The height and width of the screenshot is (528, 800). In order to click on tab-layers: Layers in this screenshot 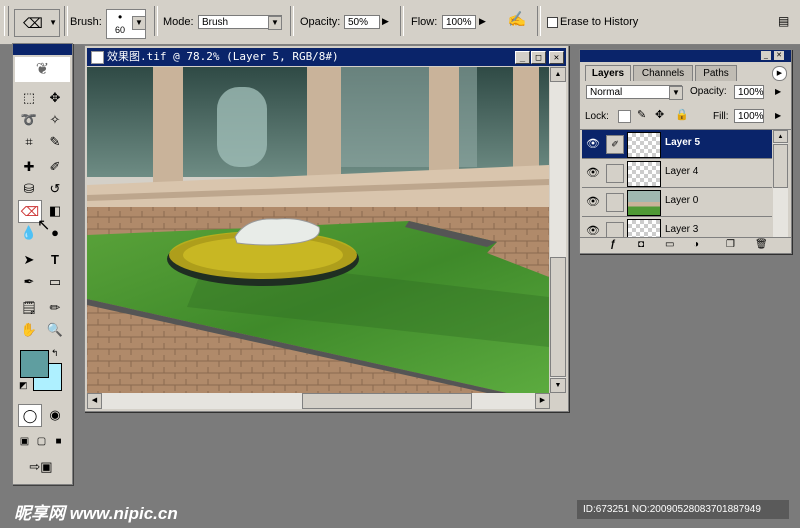, I will do `click(608, 73)`.